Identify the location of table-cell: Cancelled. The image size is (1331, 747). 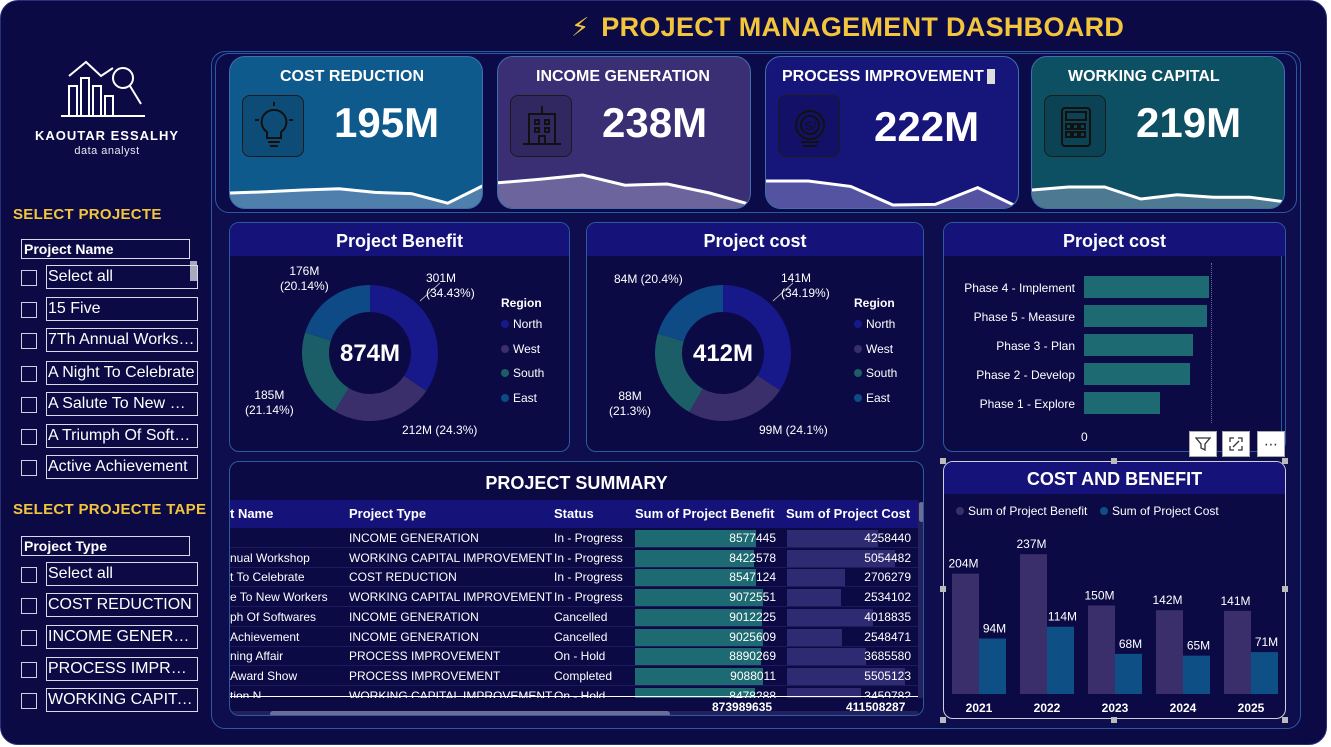
(581, 636).